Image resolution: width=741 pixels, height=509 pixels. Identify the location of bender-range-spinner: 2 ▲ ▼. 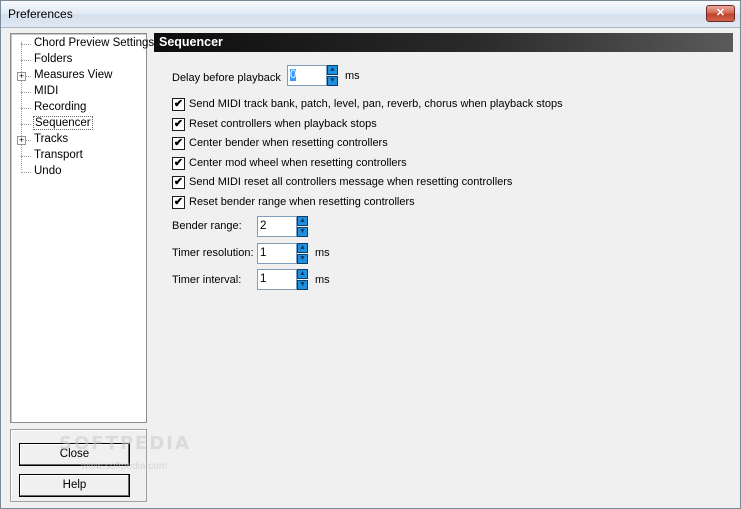
(283, 226).